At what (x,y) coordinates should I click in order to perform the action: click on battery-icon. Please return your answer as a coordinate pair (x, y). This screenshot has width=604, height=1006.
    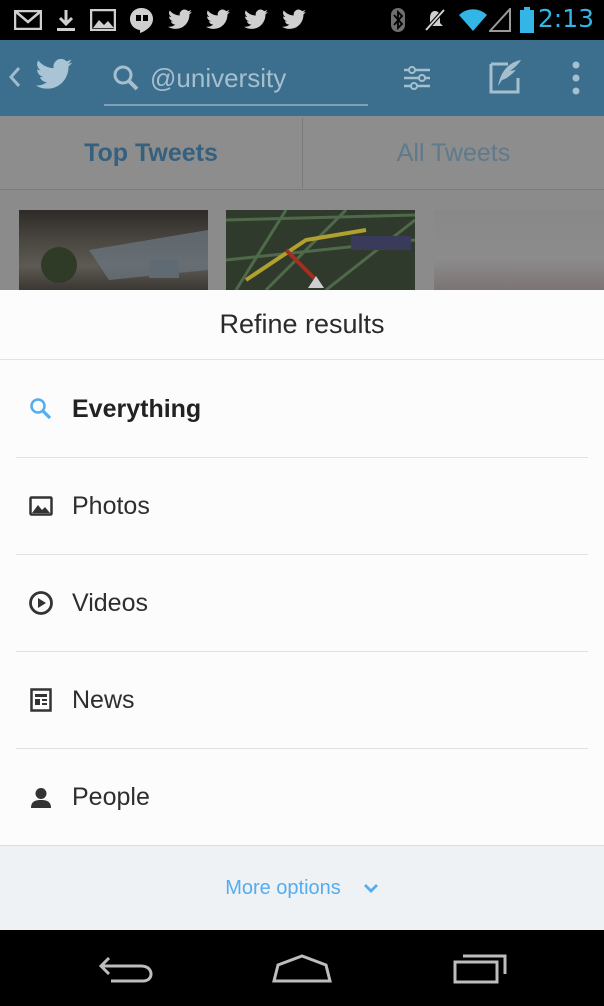
    Looking at the image, I should click on (527, 20).